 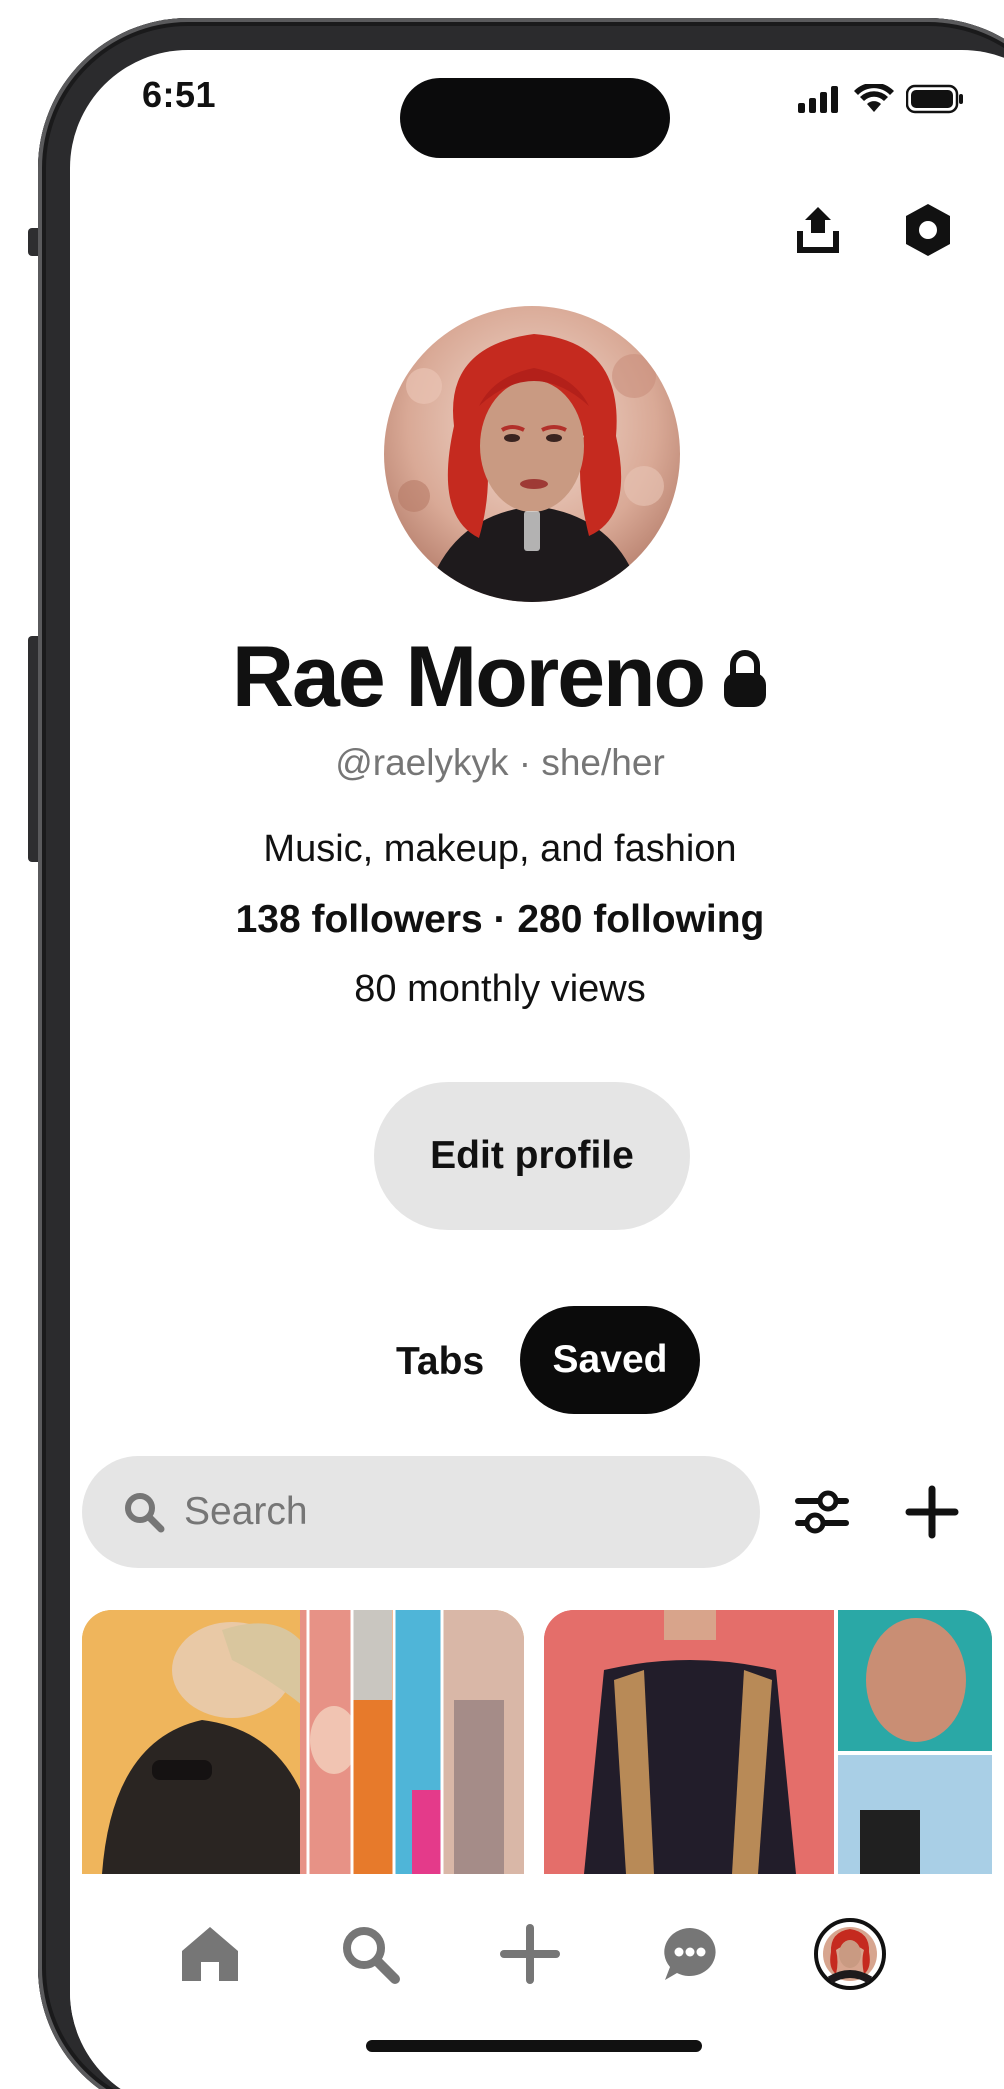 I want to click on dynamic-island, so click(x=535, y=118).